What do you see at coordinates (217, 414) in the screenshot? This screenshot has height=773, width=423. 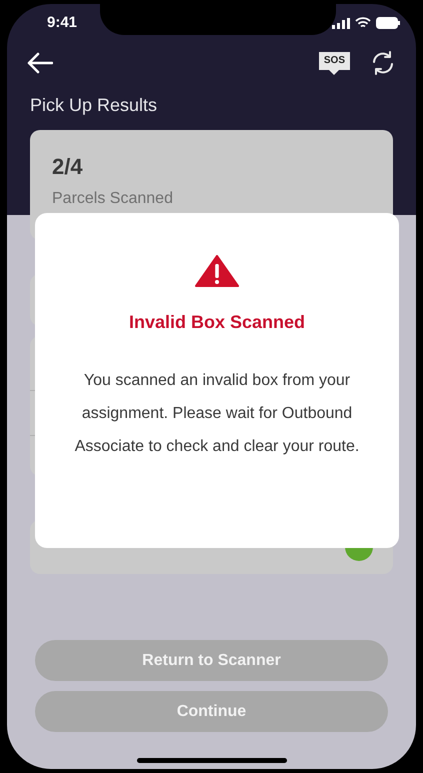 I see `dialog-message: You scanned an invalid box from your assignment. Please wait for Outbound Associate to check and clear your route.` at bounding box center [217, 414].